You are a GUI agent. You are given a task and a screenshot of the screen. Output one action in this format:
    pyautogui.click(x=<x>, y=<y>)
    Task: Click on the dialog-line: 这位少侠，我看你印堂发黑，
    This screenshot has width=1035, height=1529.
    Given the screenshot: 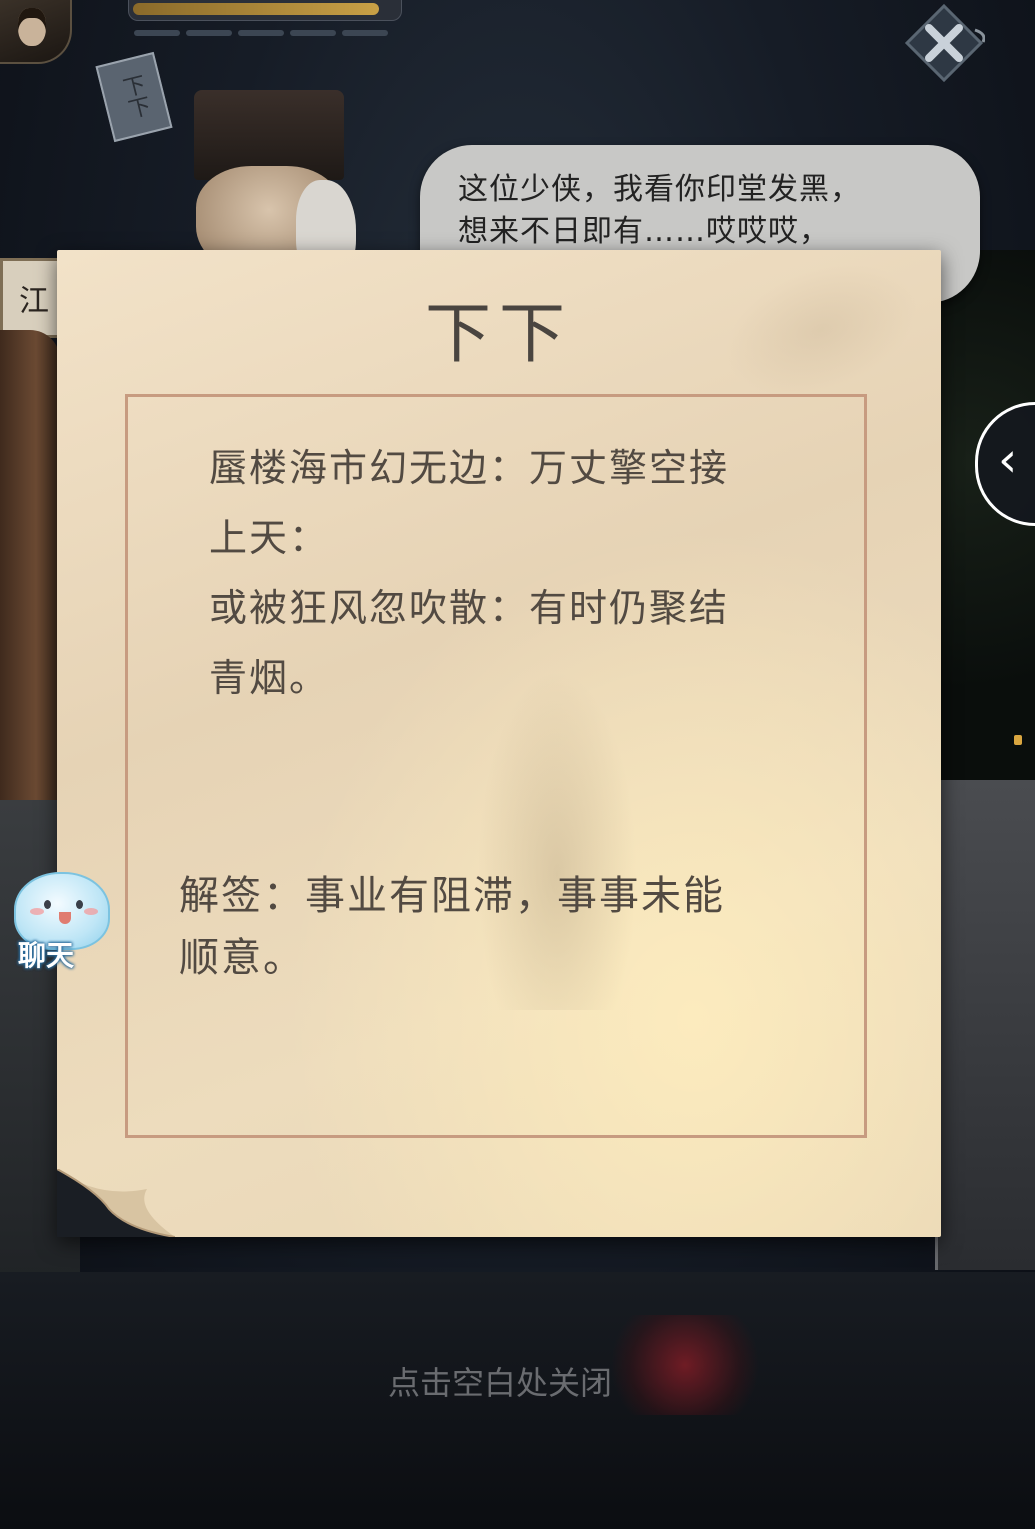 What is the action you would take?
    pyautogui.click(x=659, y=189)
    